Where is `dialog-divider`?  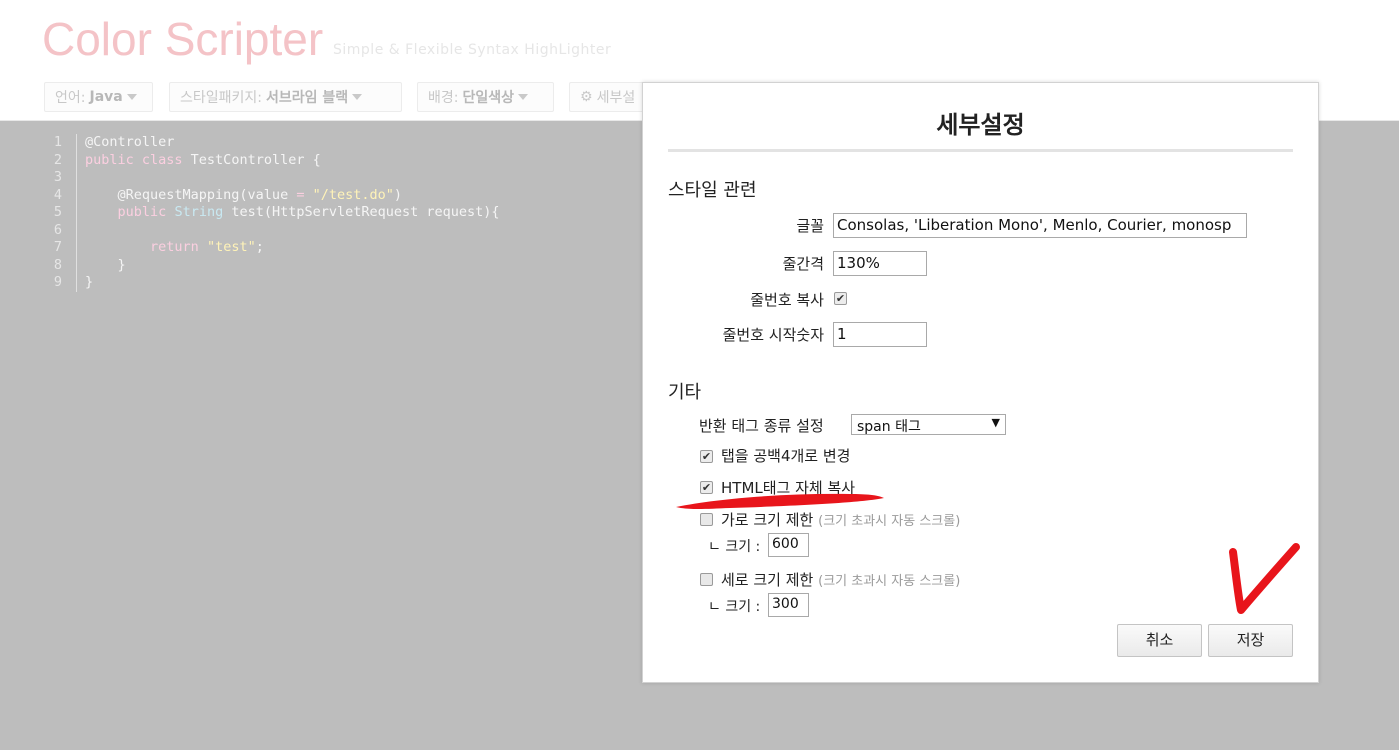
dialog-divider is located at coordinates (980, 150).